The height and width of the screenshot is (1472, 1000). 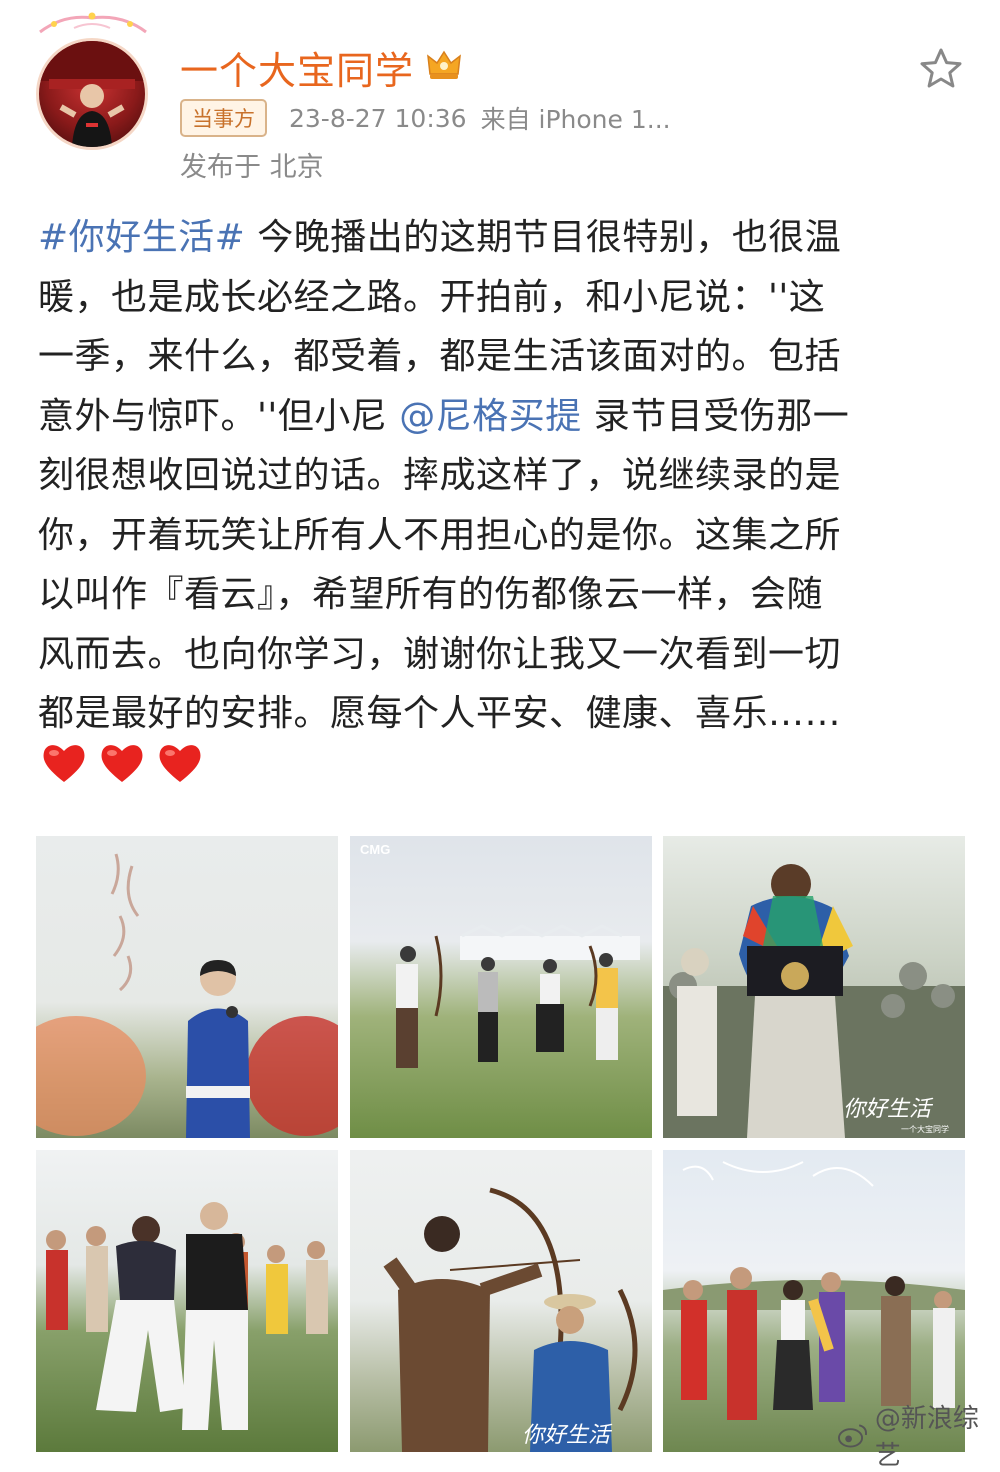 What do you see at coordinates (440, 475) in the screenshot?
I see `body-line-5: 刻很想收回说过的话。摔成这样了，说继续录的是` at bounding box center [440, 475].